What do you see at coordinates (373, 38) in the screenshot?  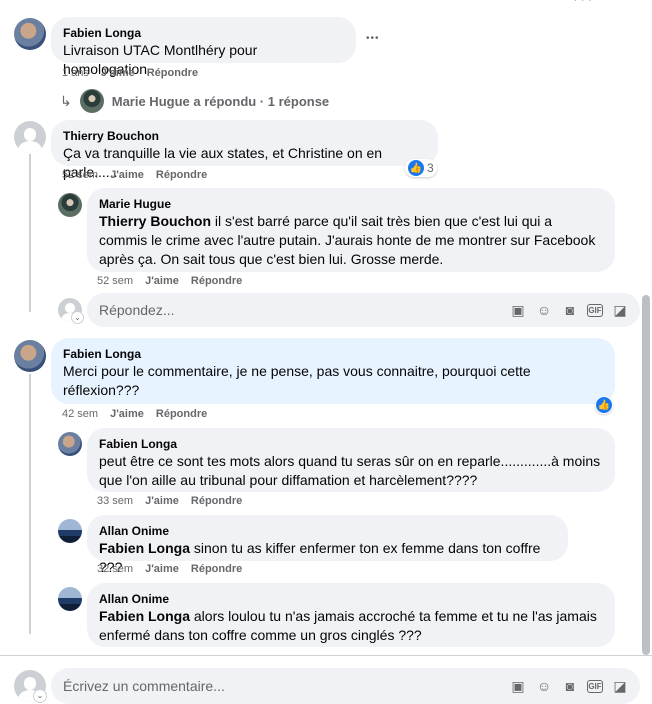 I see `more-options-icon: •••` at bounding box center [373, 38].